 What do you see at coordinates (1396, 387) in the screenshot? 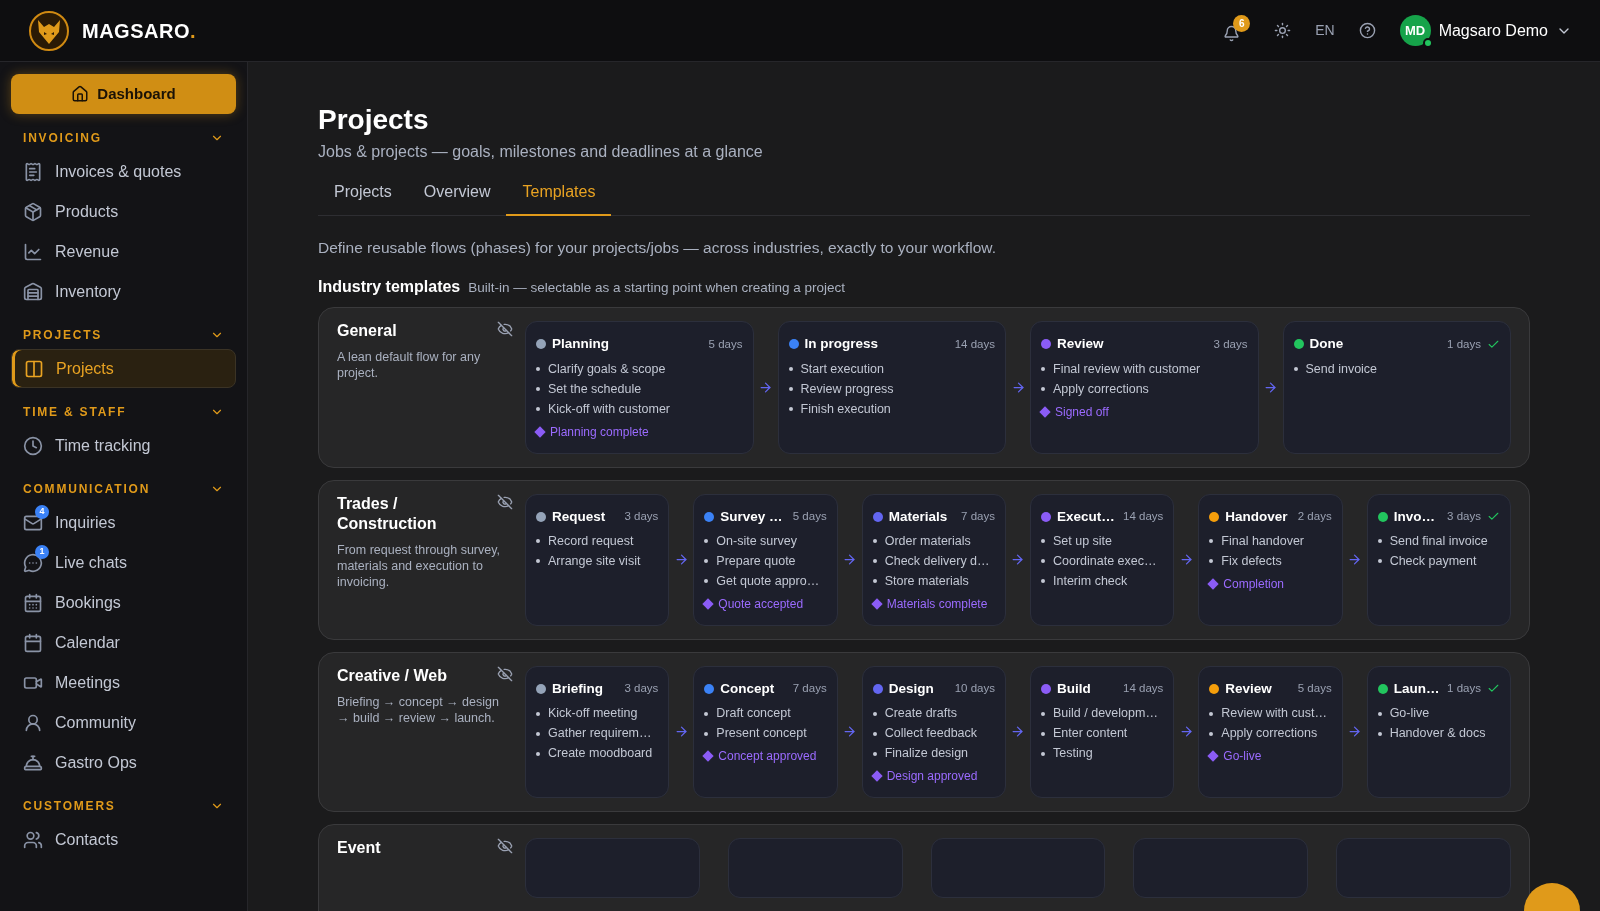
I see `phase-card: Done 1 days Send invoice` at bounding box center [1396, 387].